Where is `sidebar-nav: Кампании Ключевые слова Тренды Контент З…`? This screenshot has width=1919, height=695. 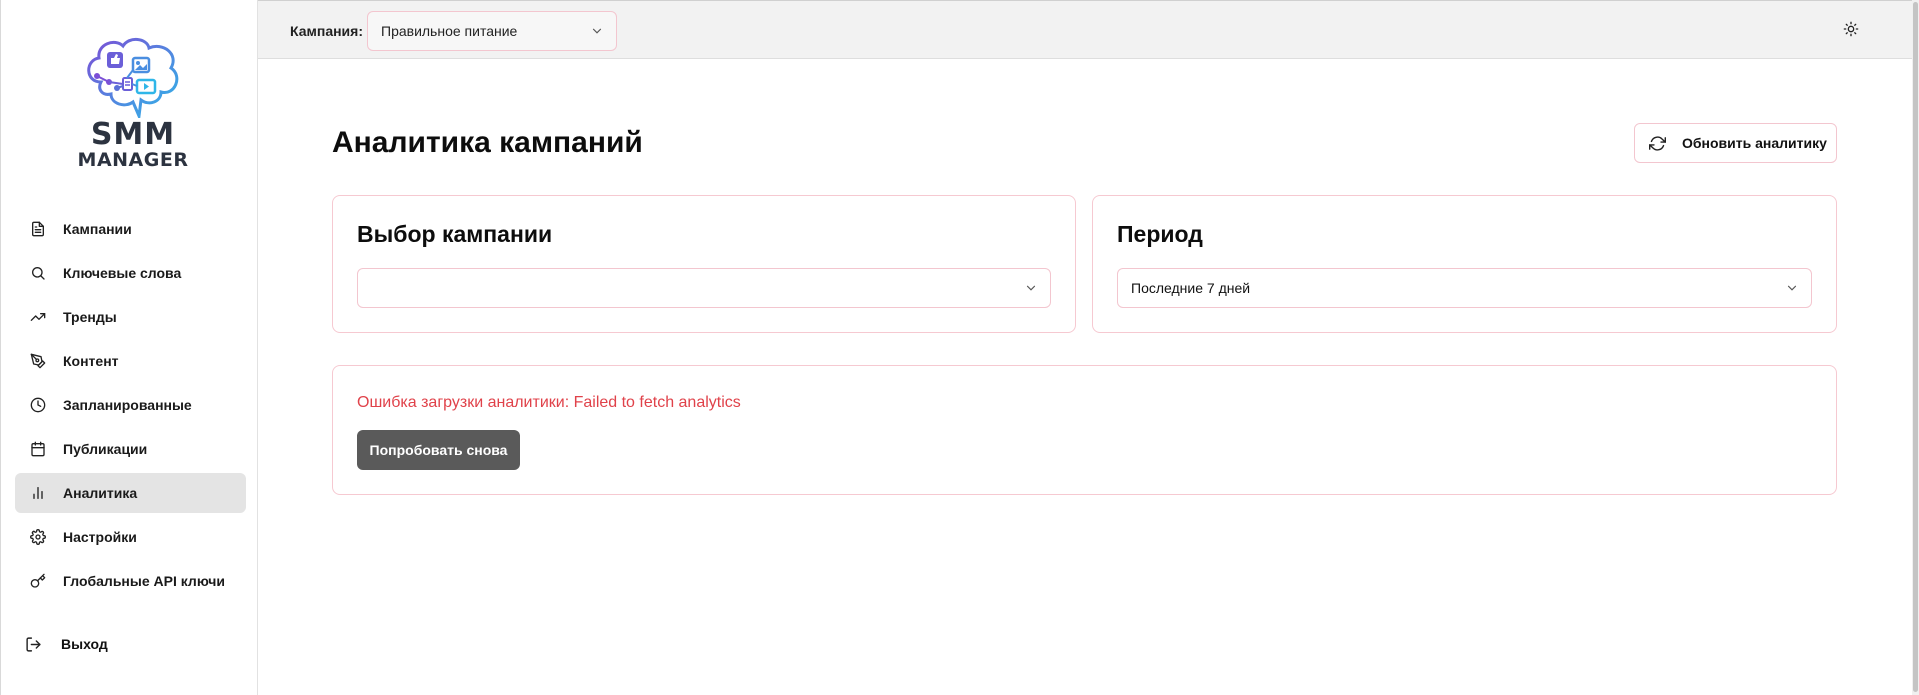
sidebar-nav: Кампании Ключевые слова Тренды Контент З… is located at coordinates (130, 407).